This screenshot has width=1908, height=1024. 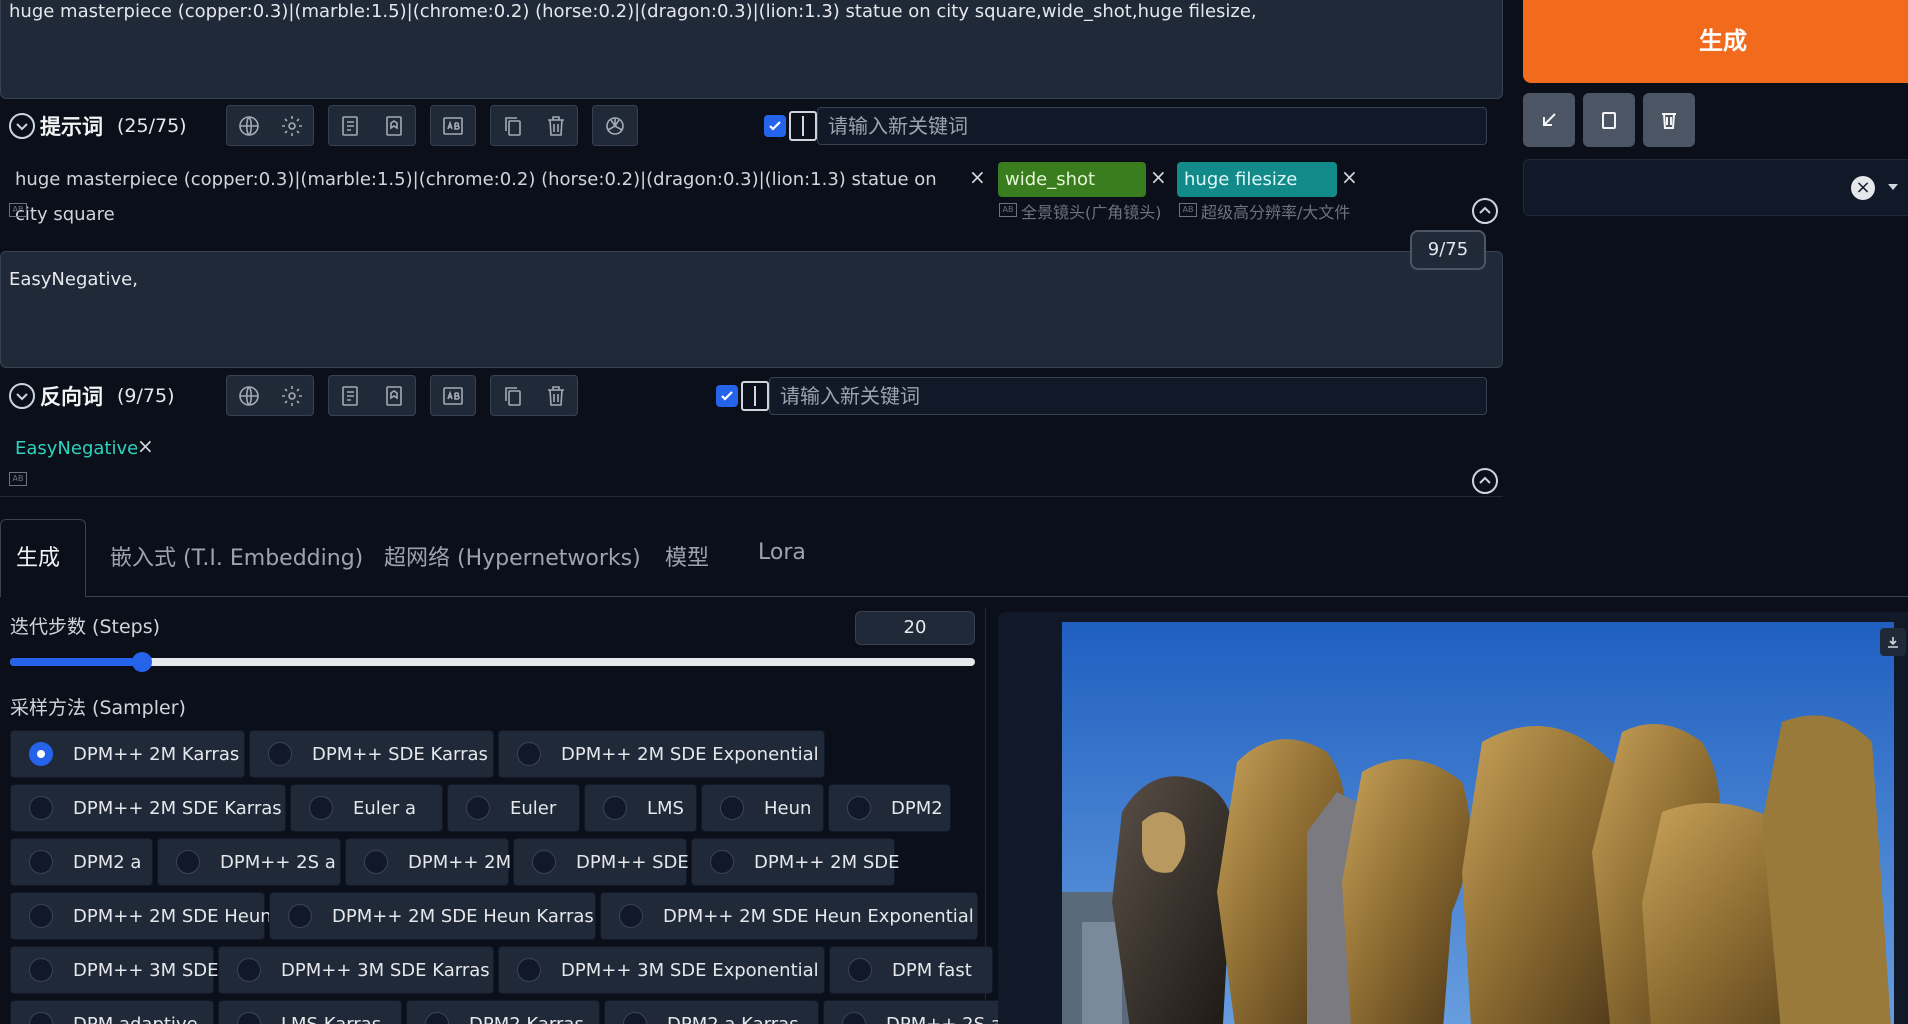 What do you see at coordinates (310, 1012) in the screenshot?
I see `sampler-option: LMS Karras` at bounding box center [310, 1012].